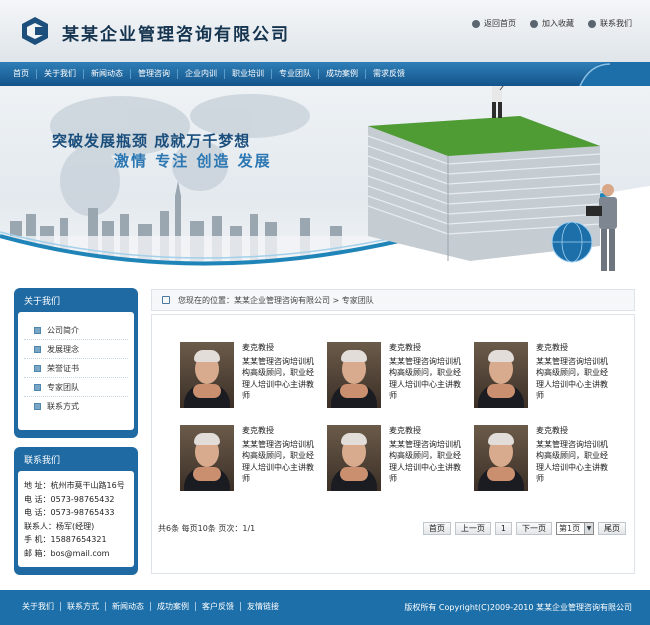 This screenshot has width=650, height=625. I want to click on footer-links: 关于我们 联系方式 新闻动态 成功案例 客户反馈 友情链接, so click(153, 606).